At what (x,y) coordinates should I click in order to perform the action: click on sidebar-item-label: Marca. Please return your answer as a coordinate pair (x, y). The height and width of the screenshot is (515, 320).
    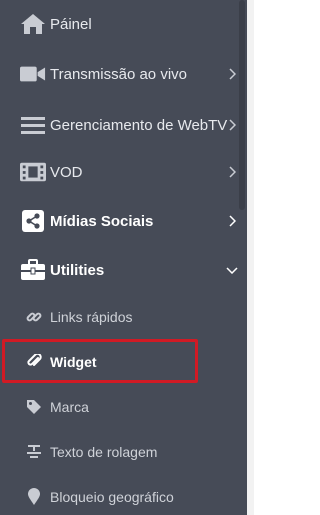
    Looking at the image, I should click on (69, 407).